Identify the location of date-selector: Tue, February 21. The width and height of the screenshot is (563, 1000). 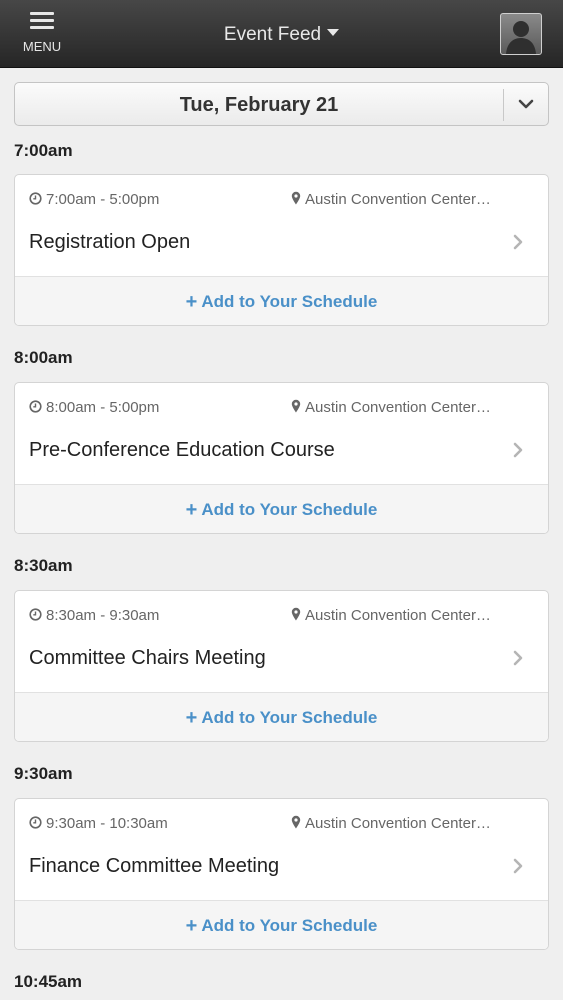
(281, 104).